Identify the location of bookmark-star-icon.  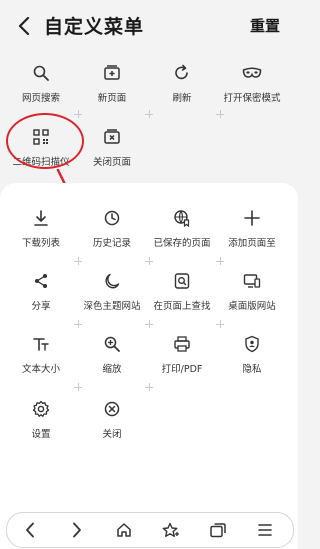
(171, 530).